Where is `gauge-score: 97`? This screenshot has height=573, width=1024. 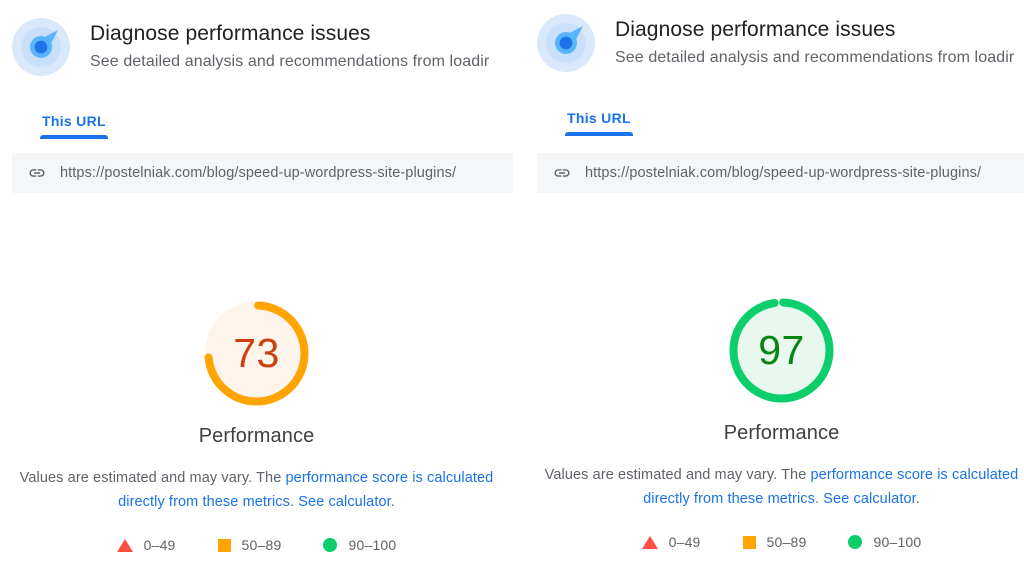 gauge-score: 97 is located at coordinates (781, 350).